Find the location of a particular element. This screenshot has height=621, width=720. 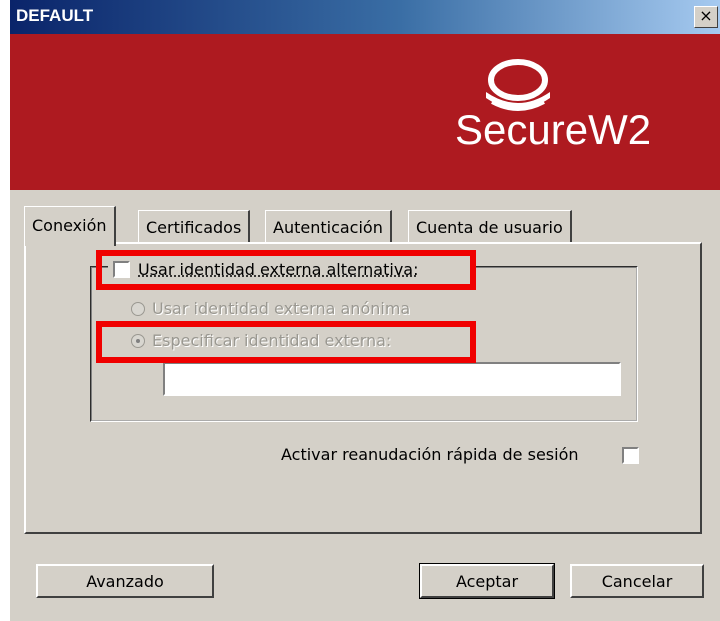

external-identity-input is located at coordinates (392, 379).